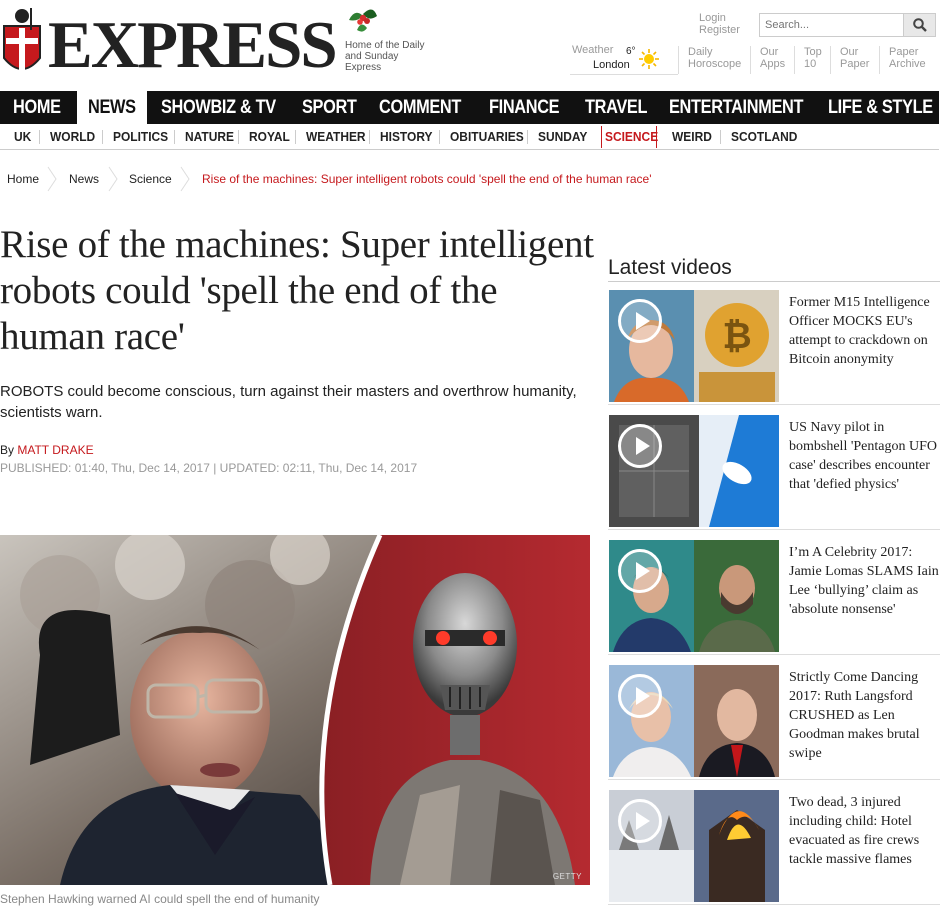 The width and height of the screenshot is (947, 909). Describe the element at coordinates (631, 51) in the screenshot. I see `weather-temp: 6°` at that location.